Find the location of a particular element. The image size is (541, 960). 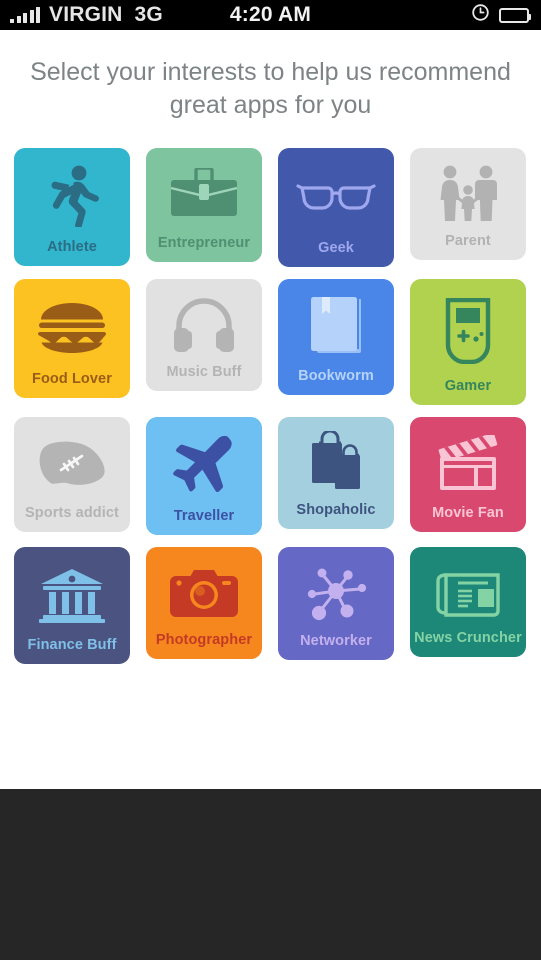

interest-tile-geek: Geek is located at coordinates (336, 207).